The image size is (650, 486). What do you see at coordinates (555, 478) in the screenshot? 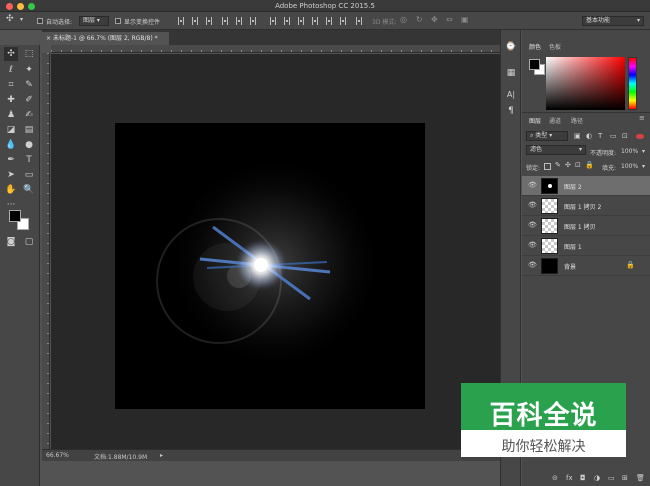
I see `link-layers-icon: ⊝` at bounding box center [555, 478].